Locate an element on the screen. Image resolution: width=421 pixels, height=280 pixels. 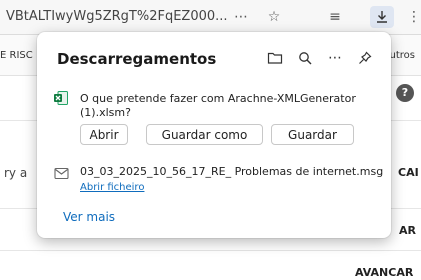
save-as-button: Guardar como is located at coordinates (204, 134).